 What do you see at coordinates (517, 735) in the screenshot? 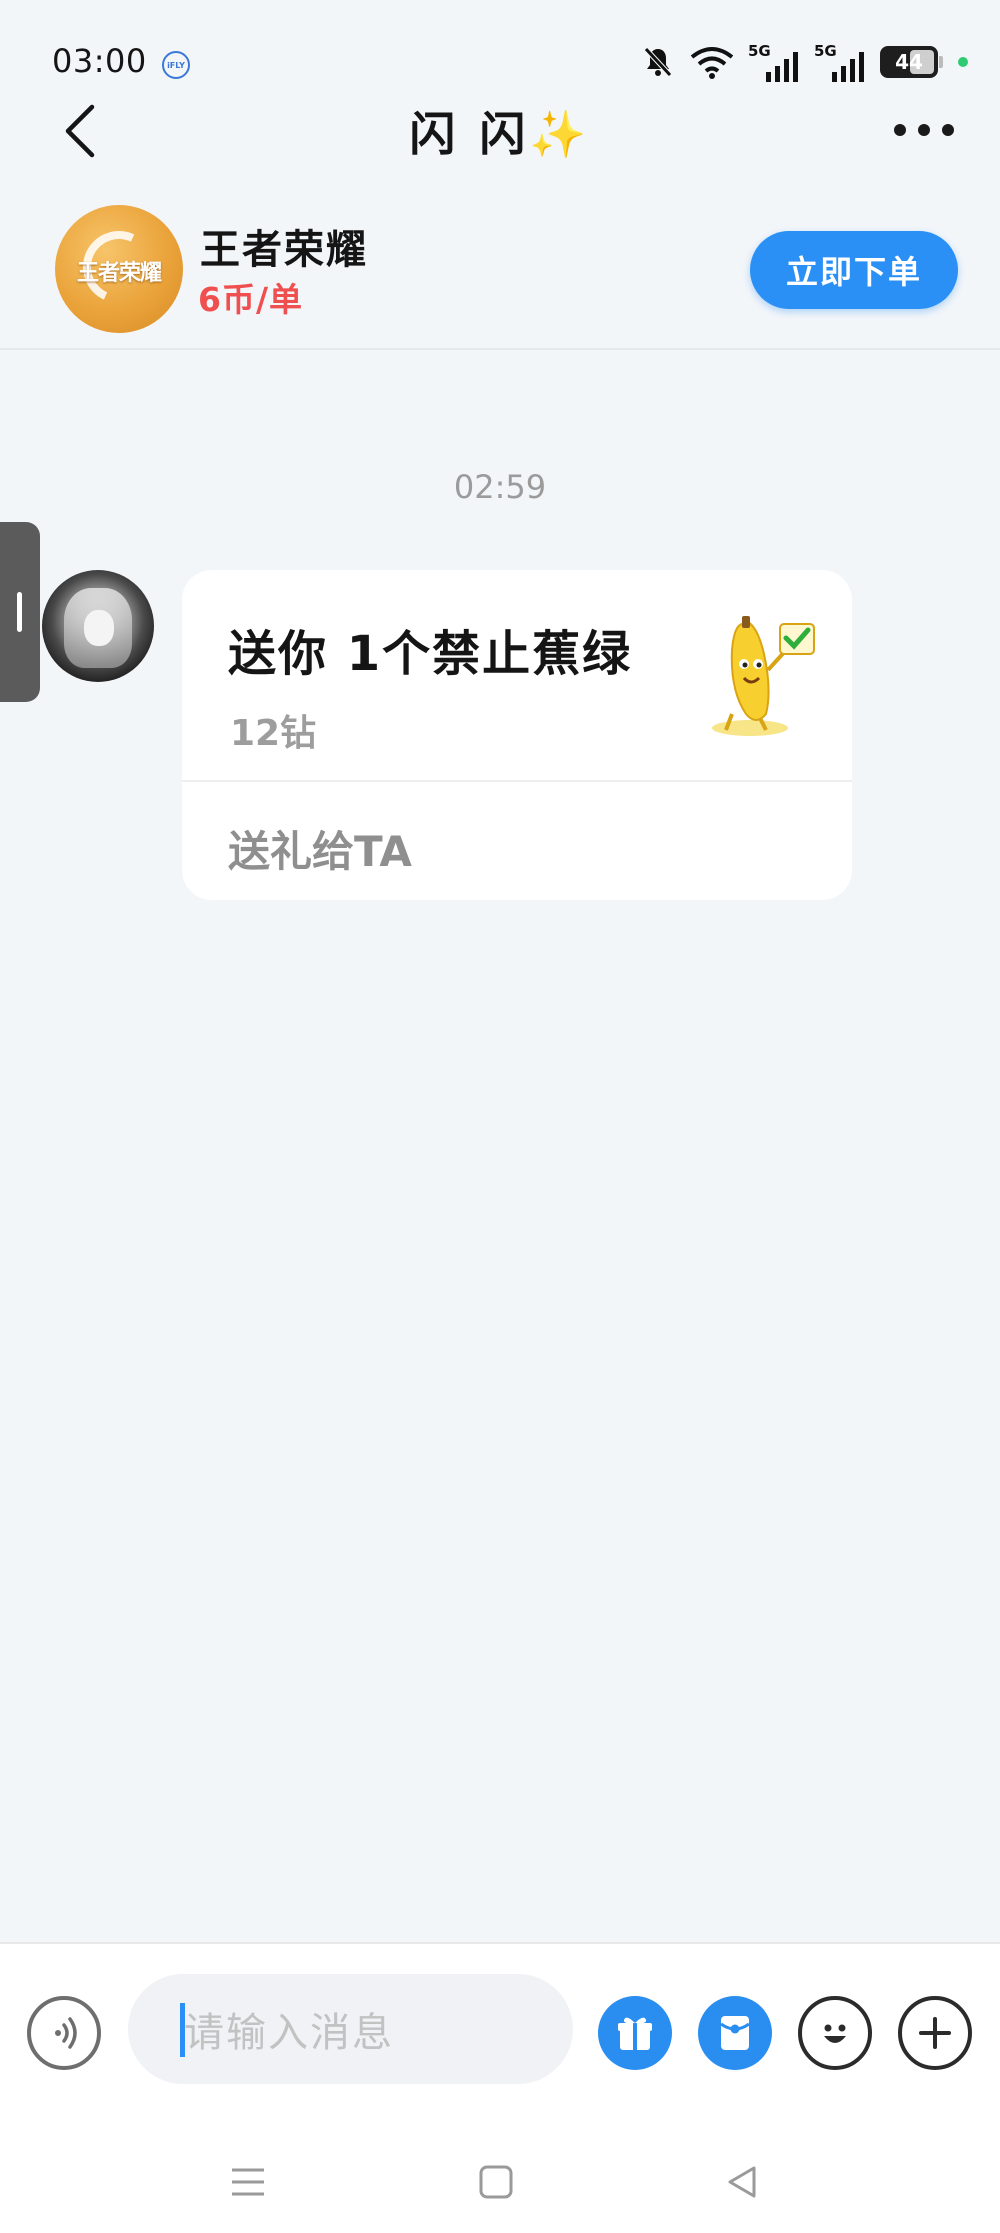
I see `gift-message-card: 送你 1个禁止蕉绿 12钻 送礼给TA` at bounding box center [517, 735].